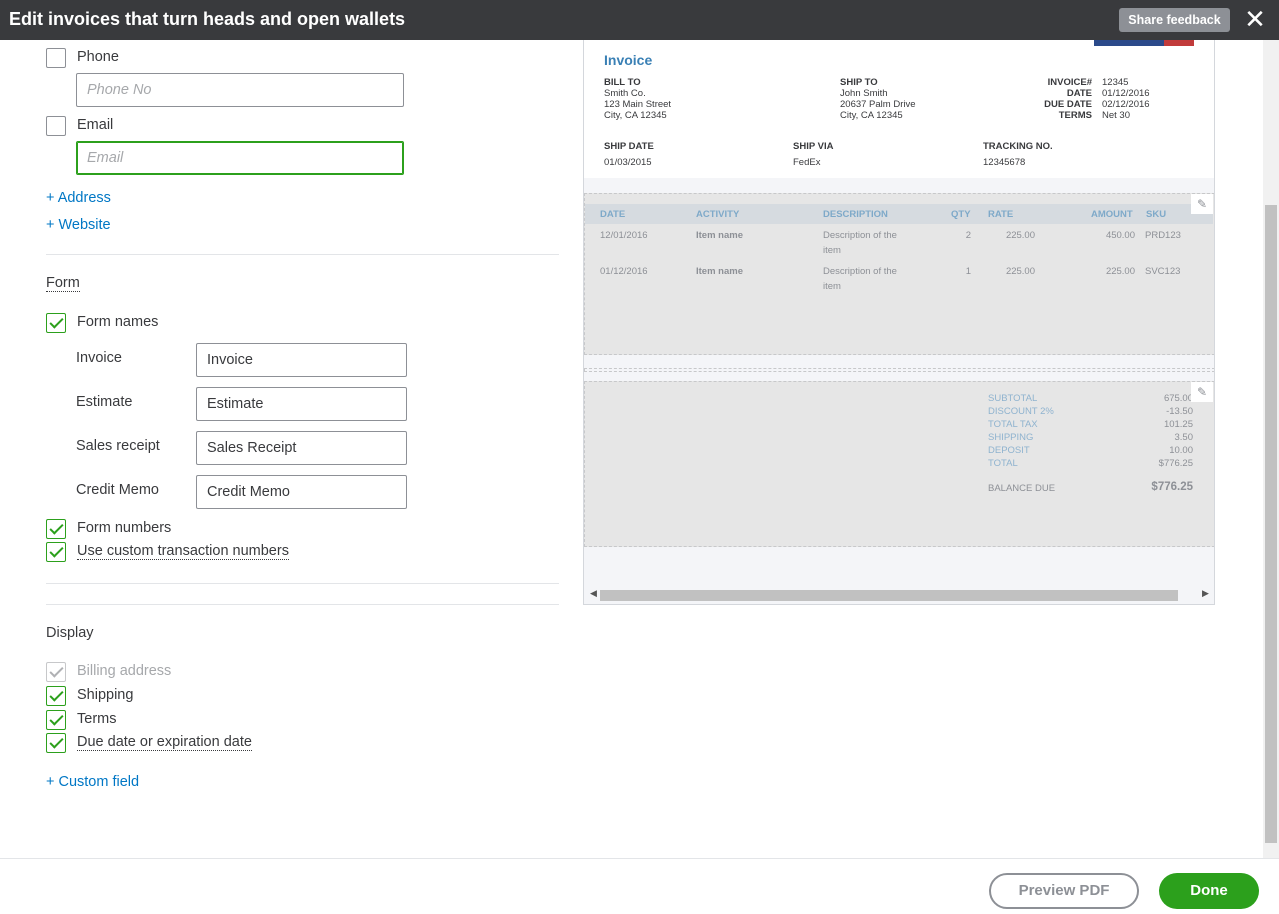 The height and width of the screenshot is (914, 1279). Describe the element at coordinates (1001, 214) in the screenshot. I see `column-header: RATE` at that location.